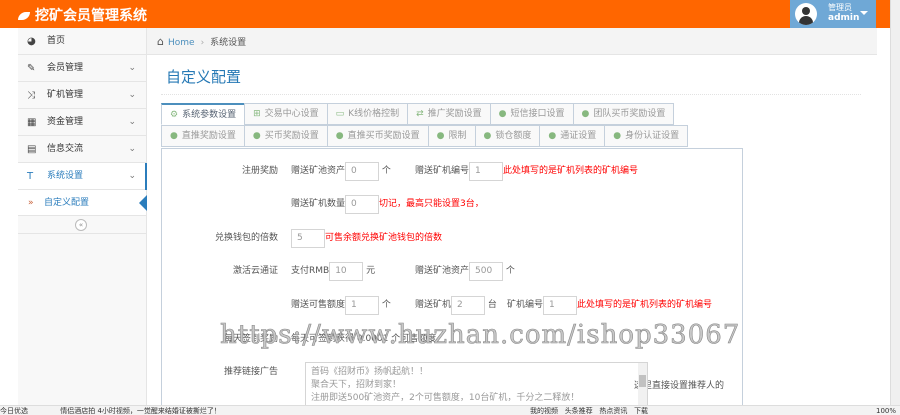 This screenshot has height=415, width=900. I want to click on sidebar-subitem-custom-config: » 自定义配置, so click(82, 203).